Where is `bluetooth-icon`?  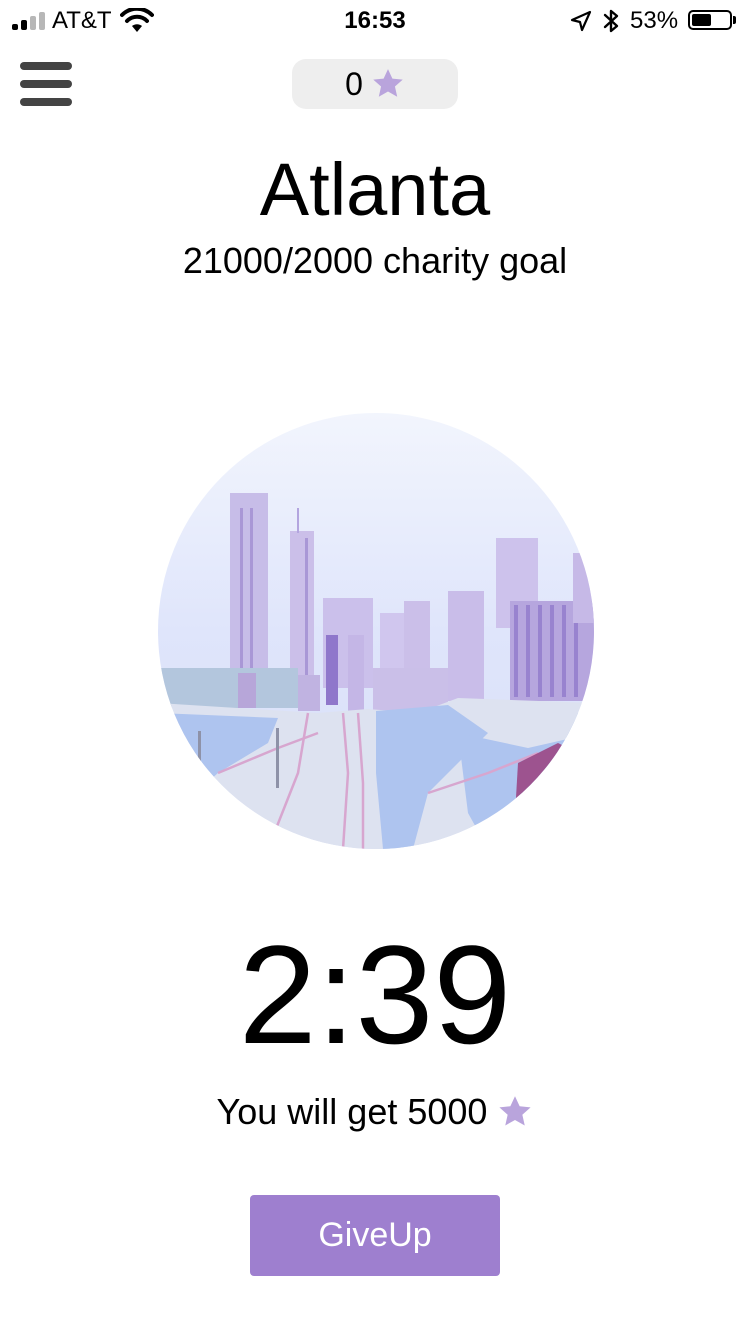
bluetooth-icon is located at coordinates (611, 21).